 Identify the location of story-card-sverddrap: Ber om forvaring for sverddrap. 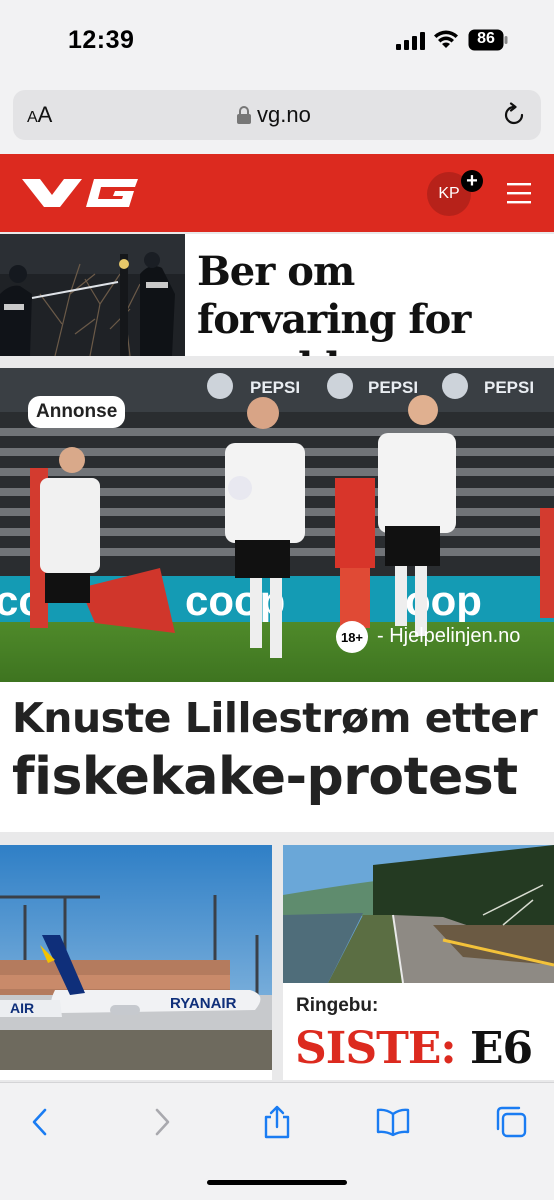
(277, 295).